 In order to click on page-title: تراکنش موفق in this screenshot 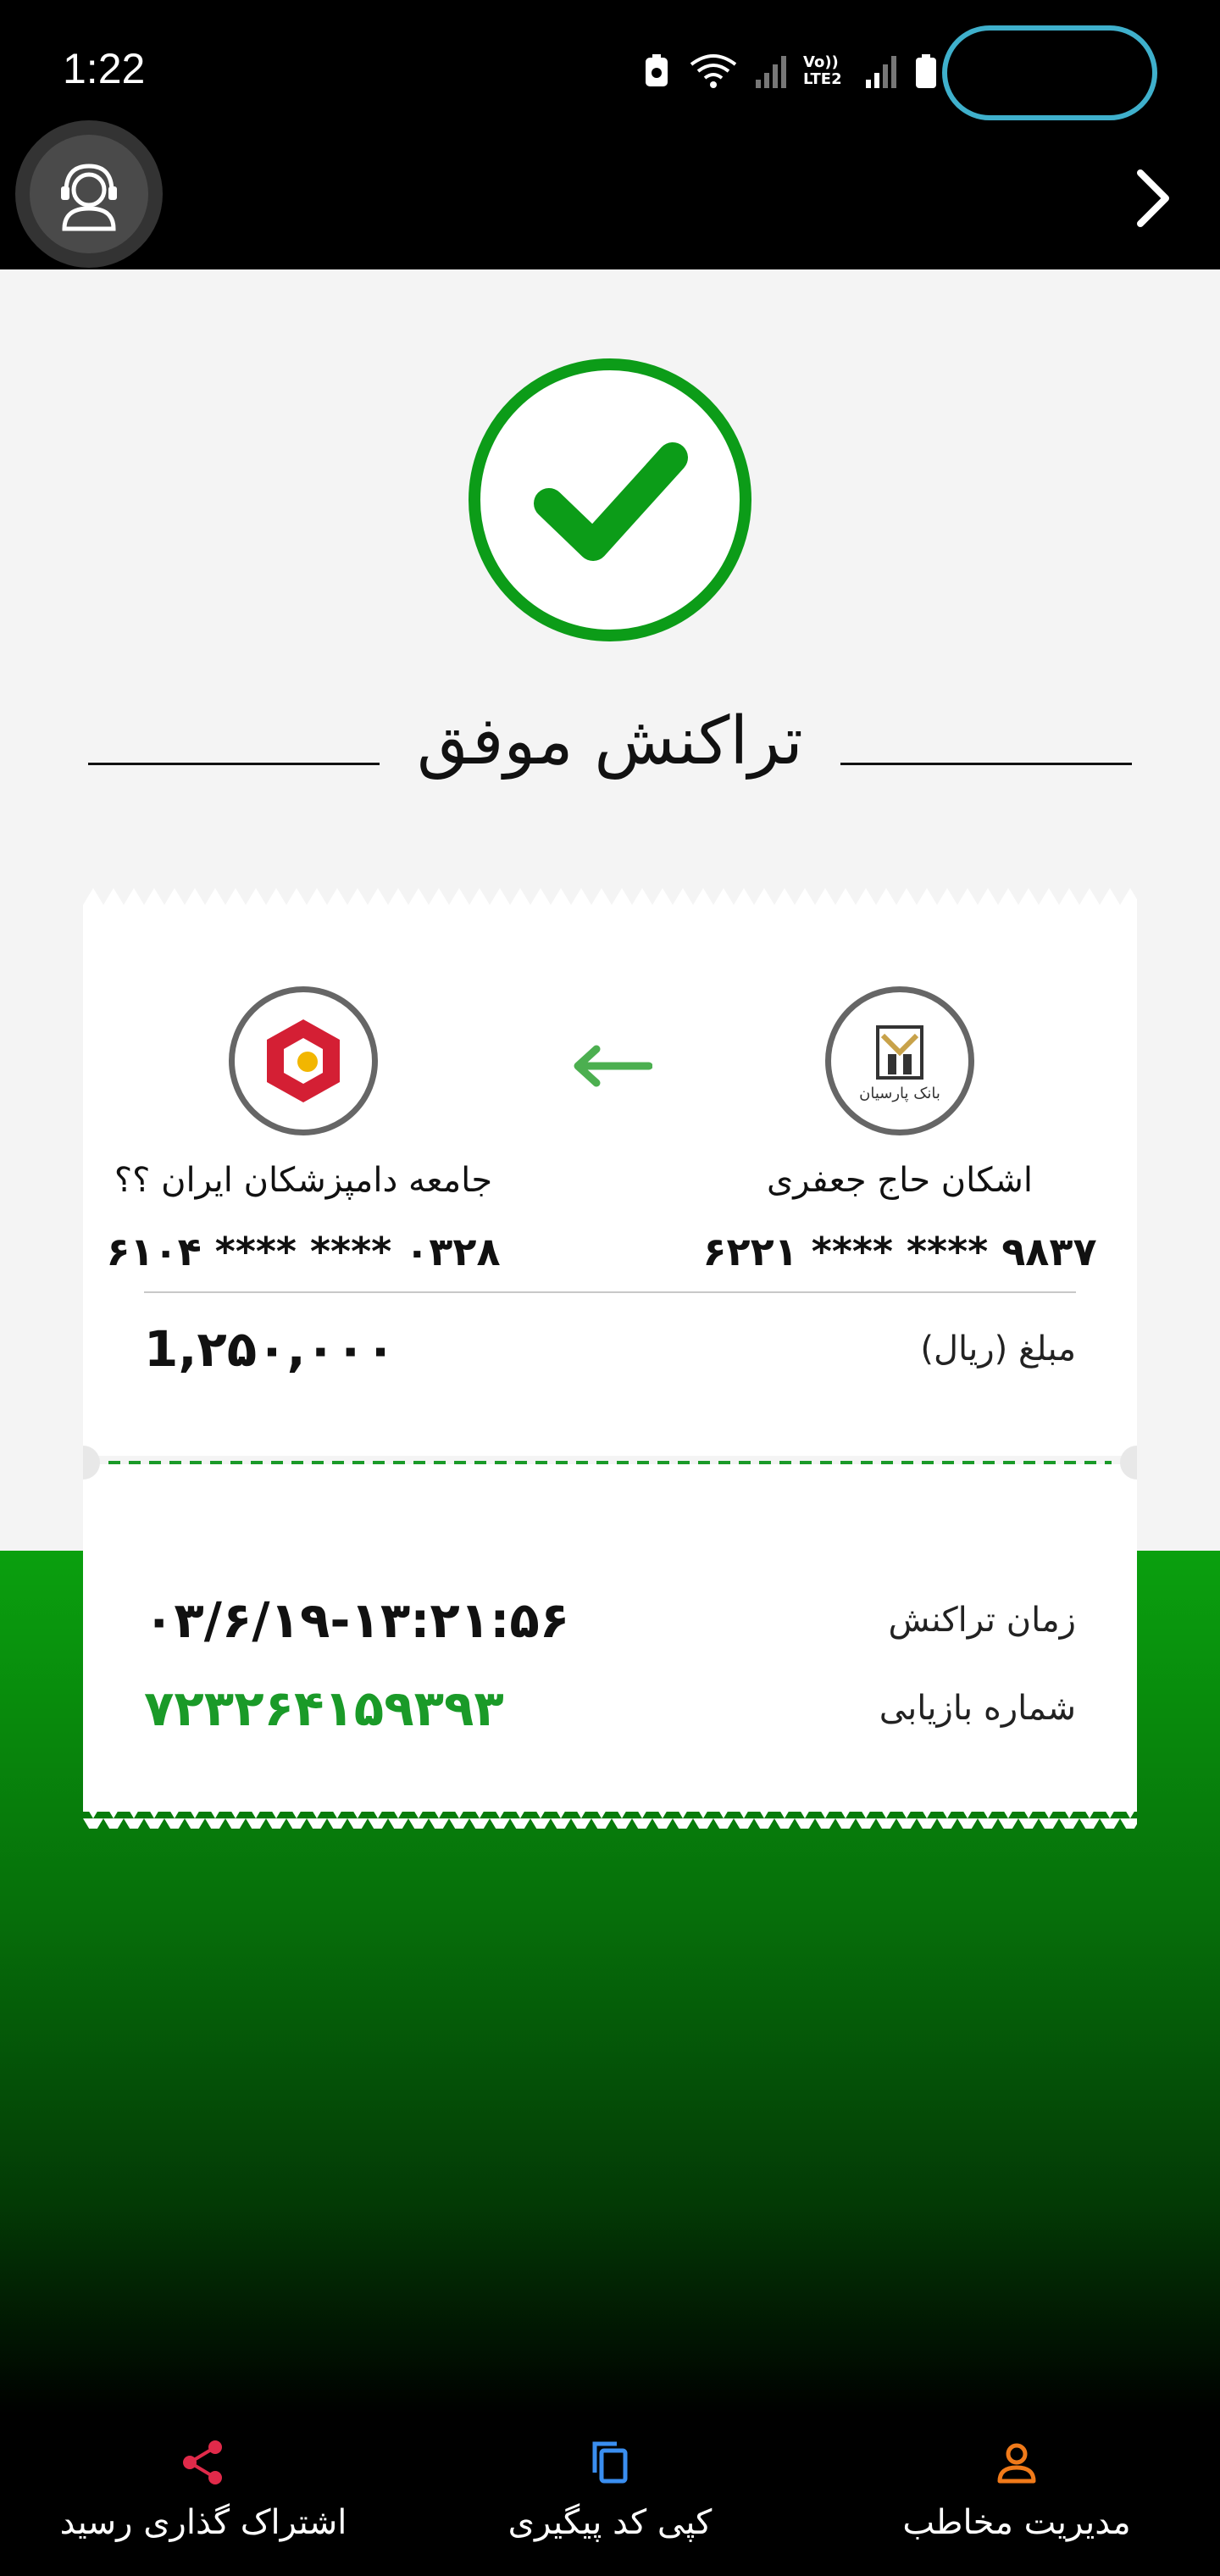, I will do `click(610, 741)`.